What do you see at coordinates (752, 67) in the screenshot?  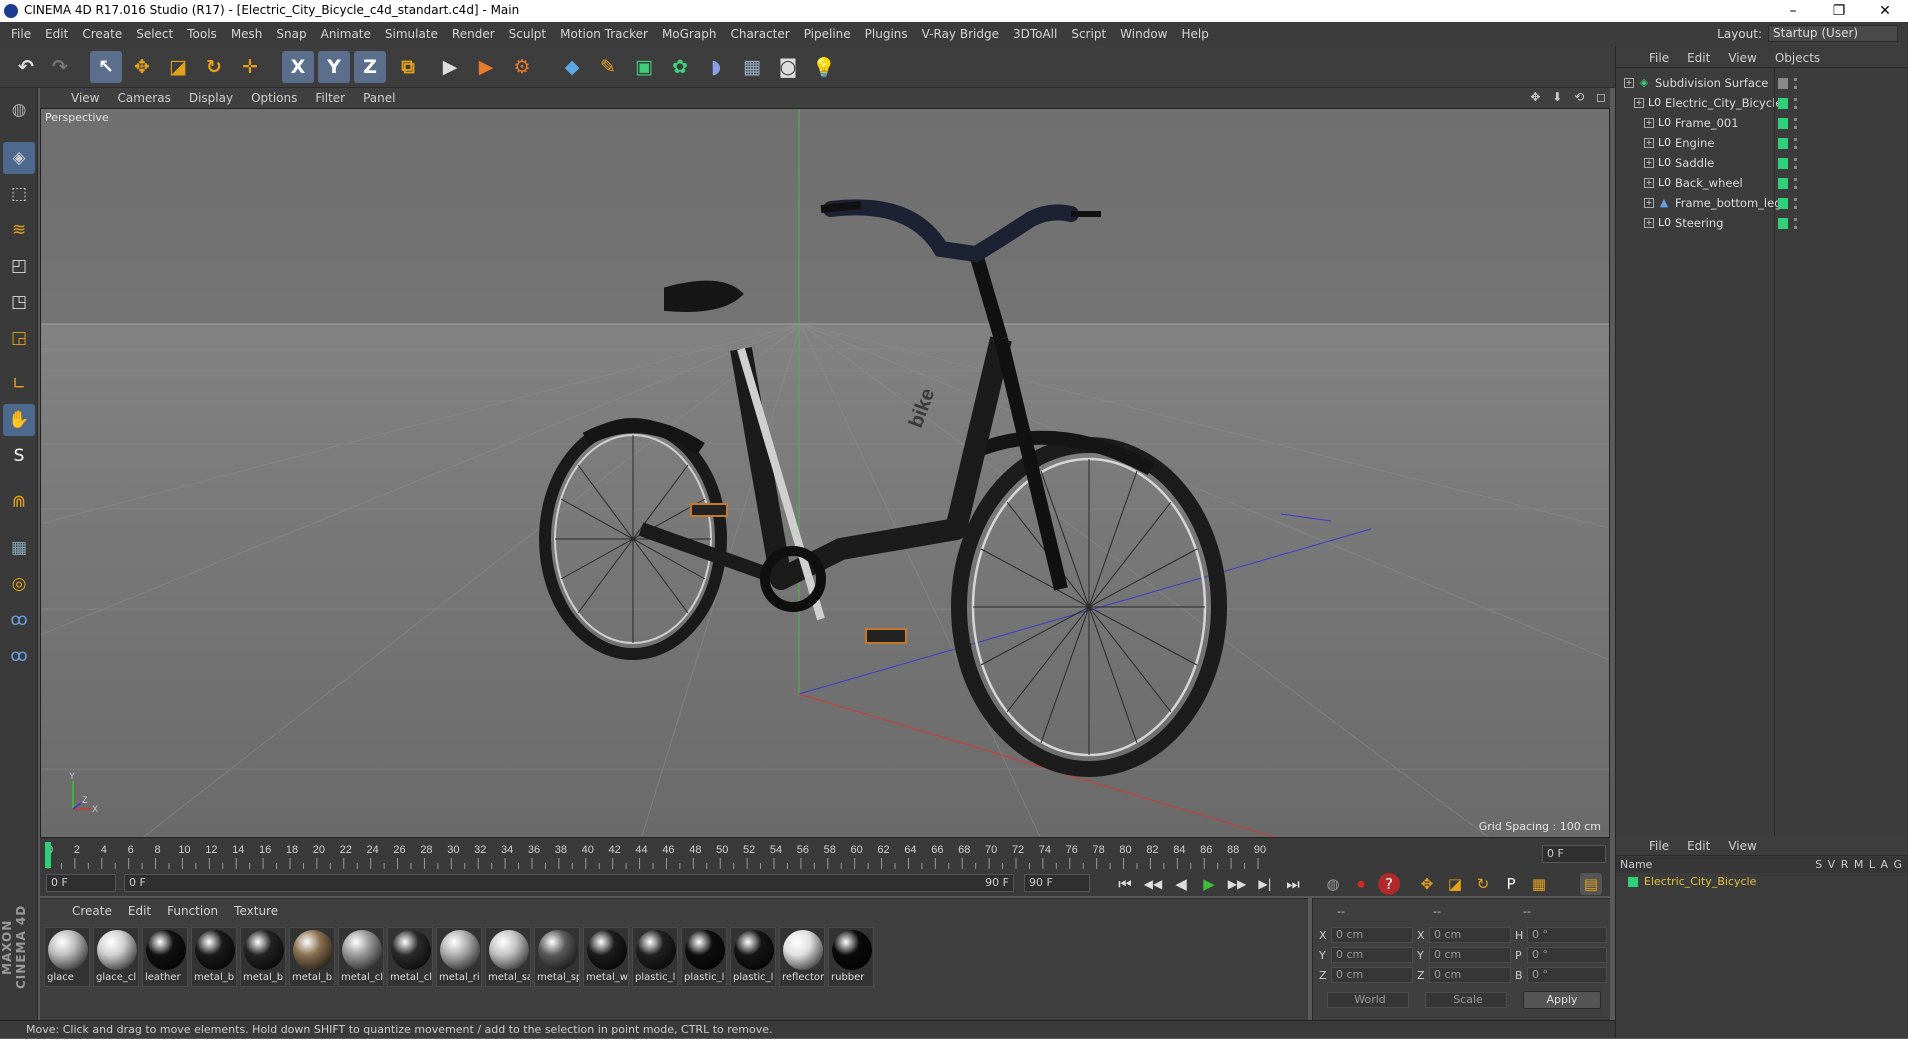 I see `floor-icon: ▦` at bounding box center [752, 67].